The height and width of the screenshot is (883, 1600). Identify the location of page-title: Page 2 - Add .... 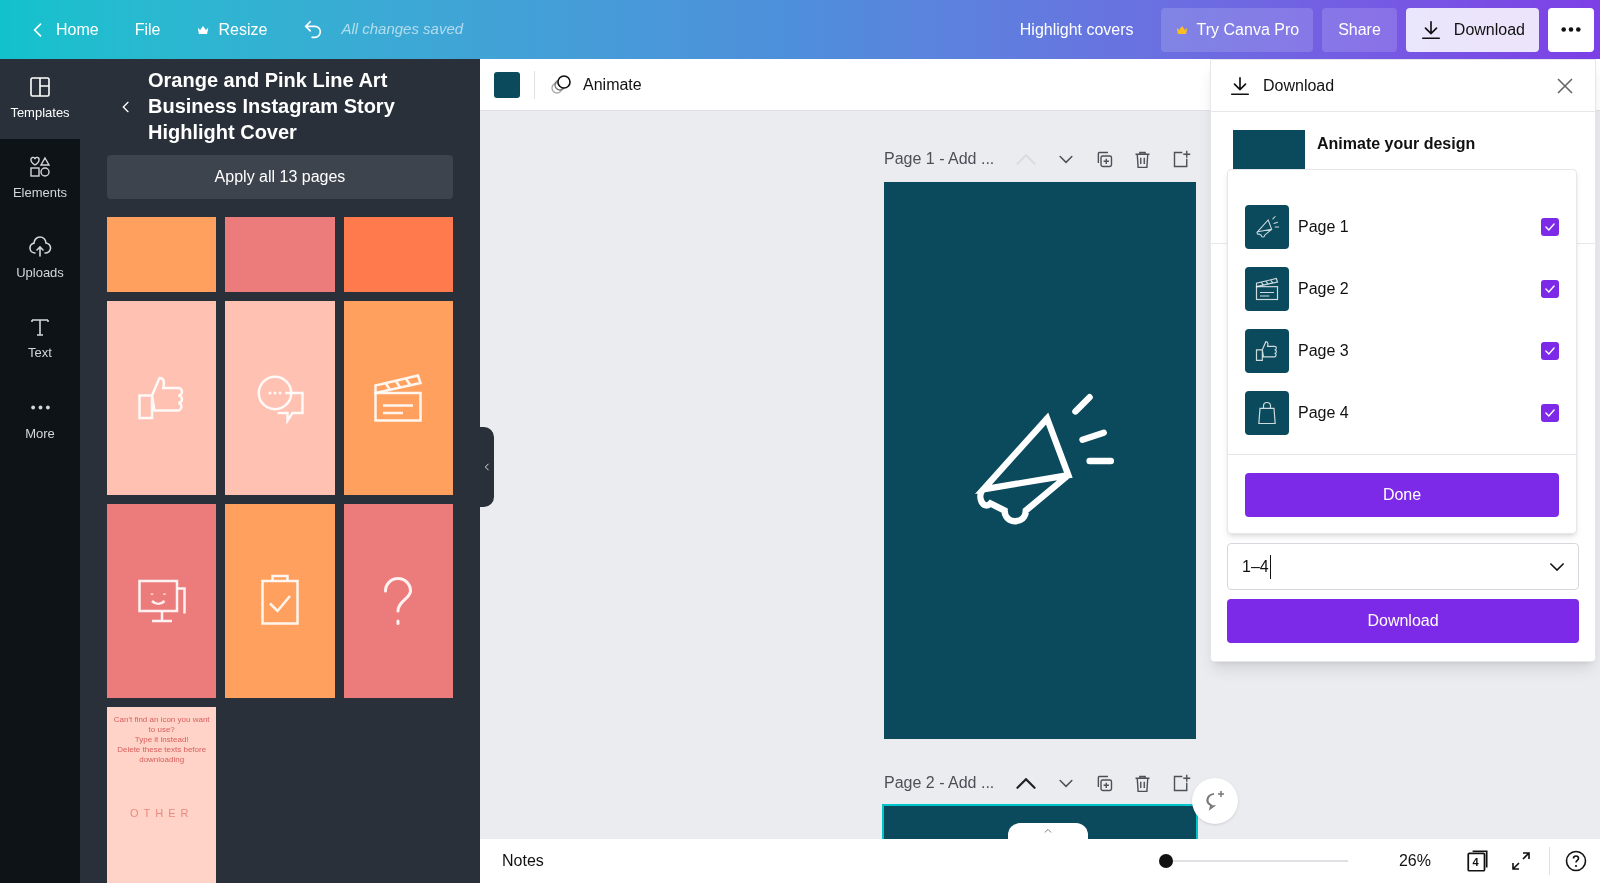
(948, 783).